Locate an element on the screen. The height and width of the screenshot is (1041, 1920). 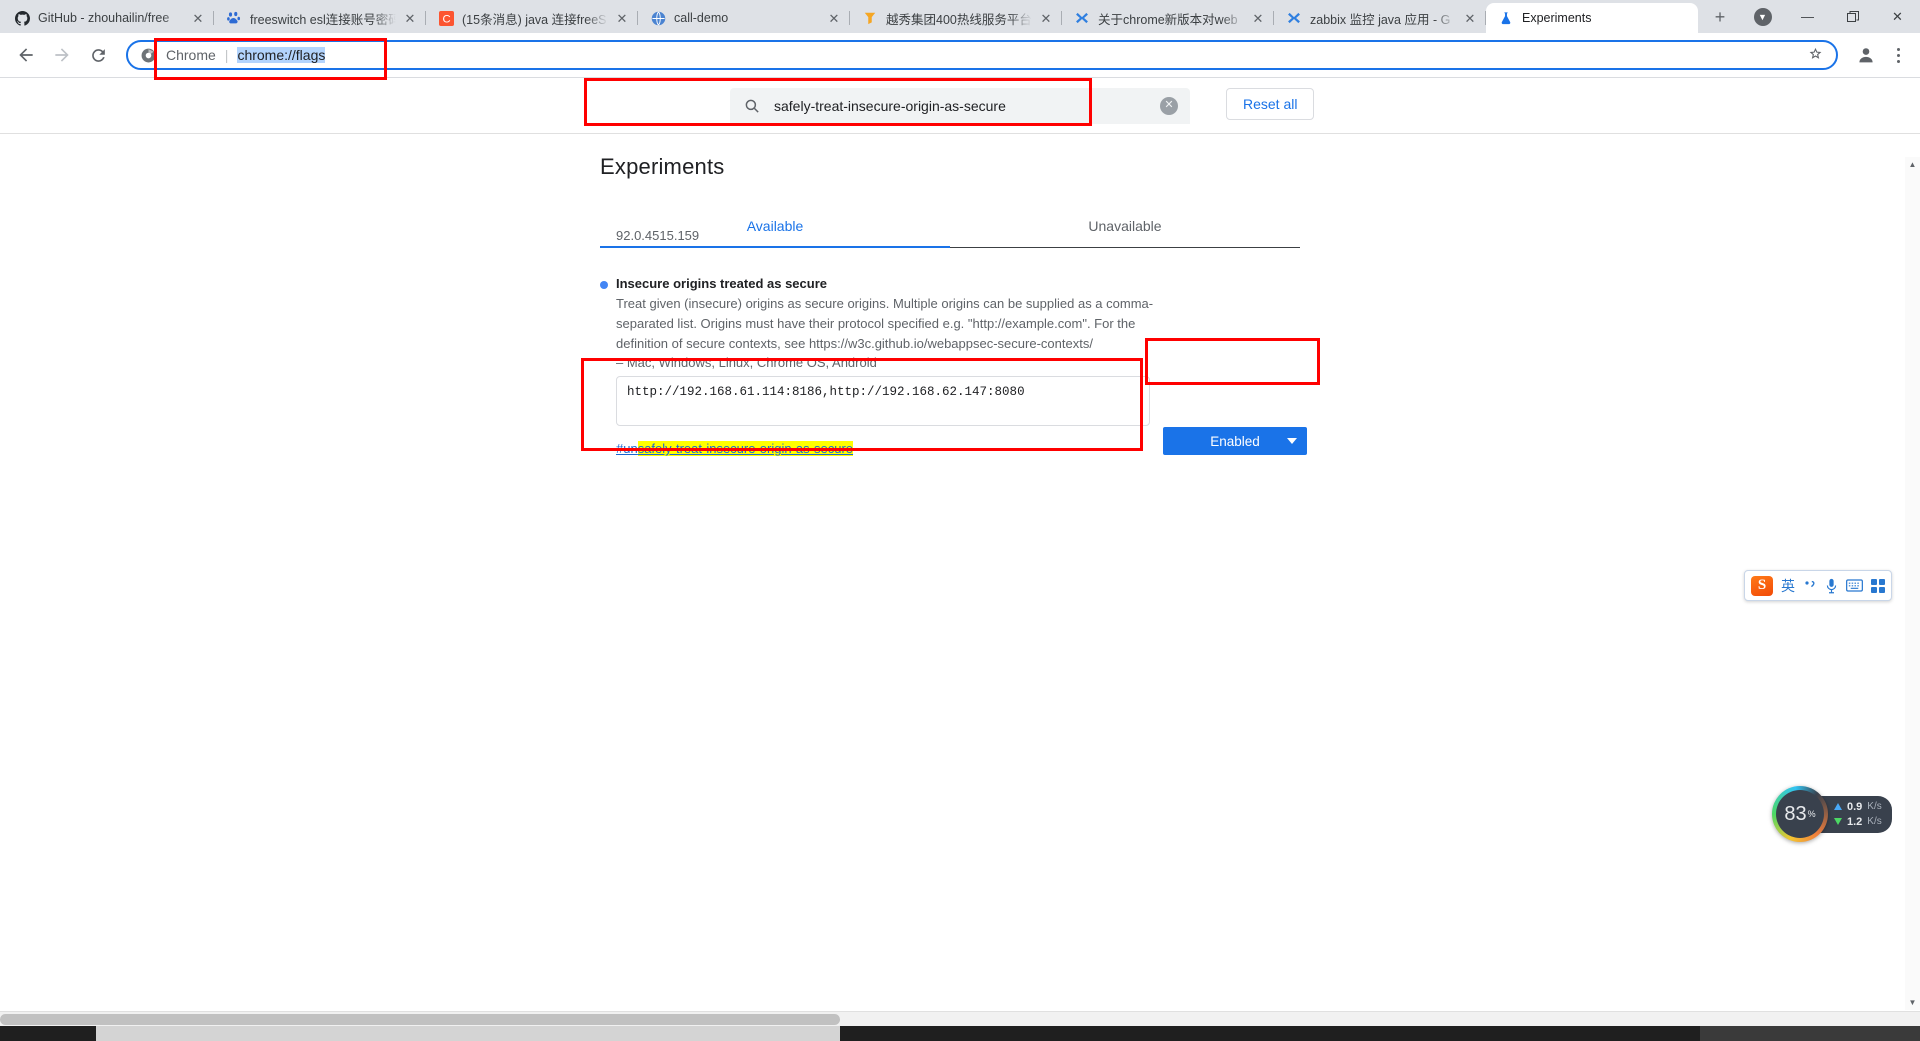
forward-arrow-icon is located at coordinates (62, 55).